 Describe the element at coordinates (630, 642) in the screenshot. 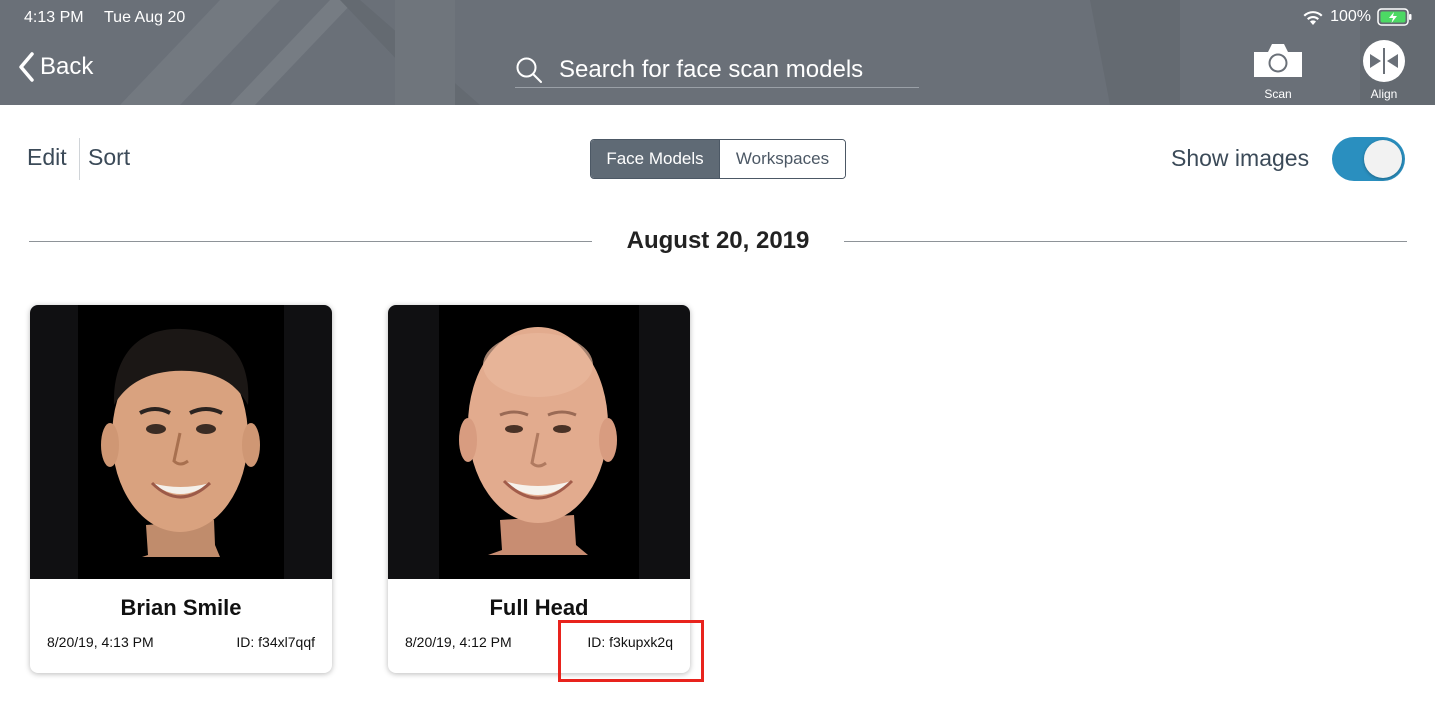

I see `card-id: ID: f3kupxk2q` at that location.